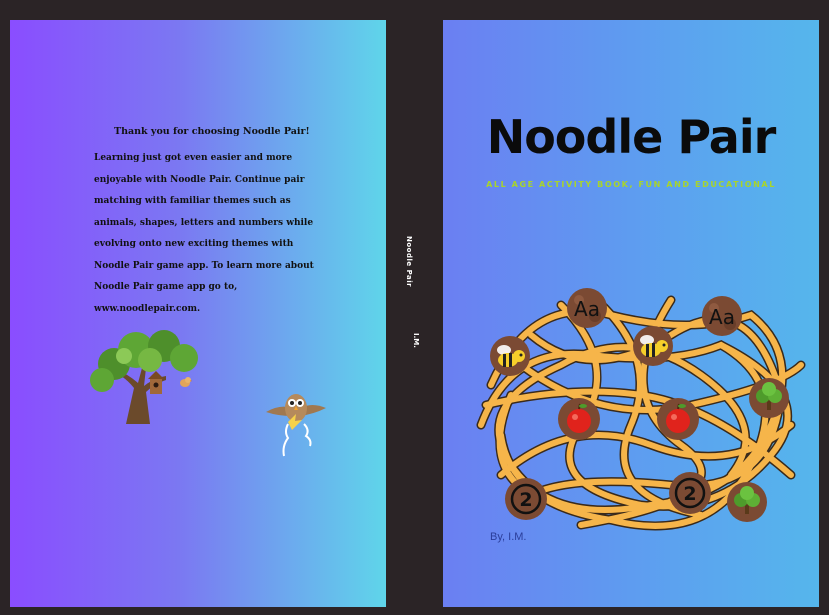 This screenshot has width=829, height=615. What do you see at coordinates (508, 537) in the screenshot?
I see `cover-byline: By, I.M.` at bounding box center [508, 537].